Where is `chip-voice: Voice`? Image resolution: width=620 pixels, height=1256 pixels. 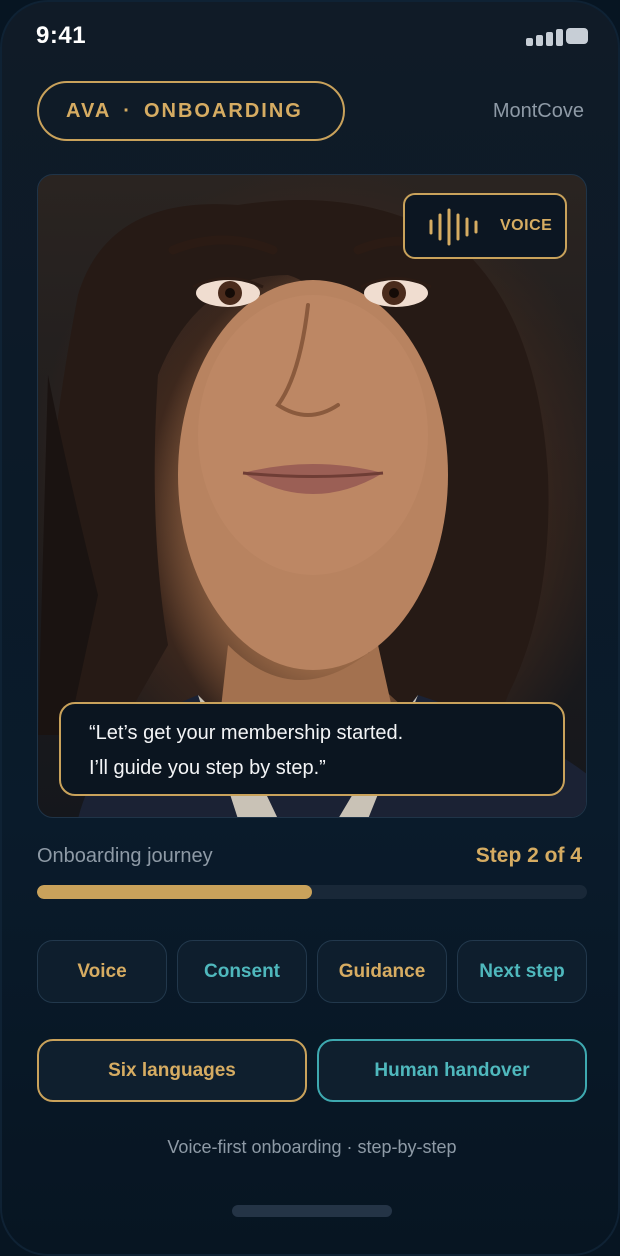 chip-voice: Voice is located at coordinates (102, 971).